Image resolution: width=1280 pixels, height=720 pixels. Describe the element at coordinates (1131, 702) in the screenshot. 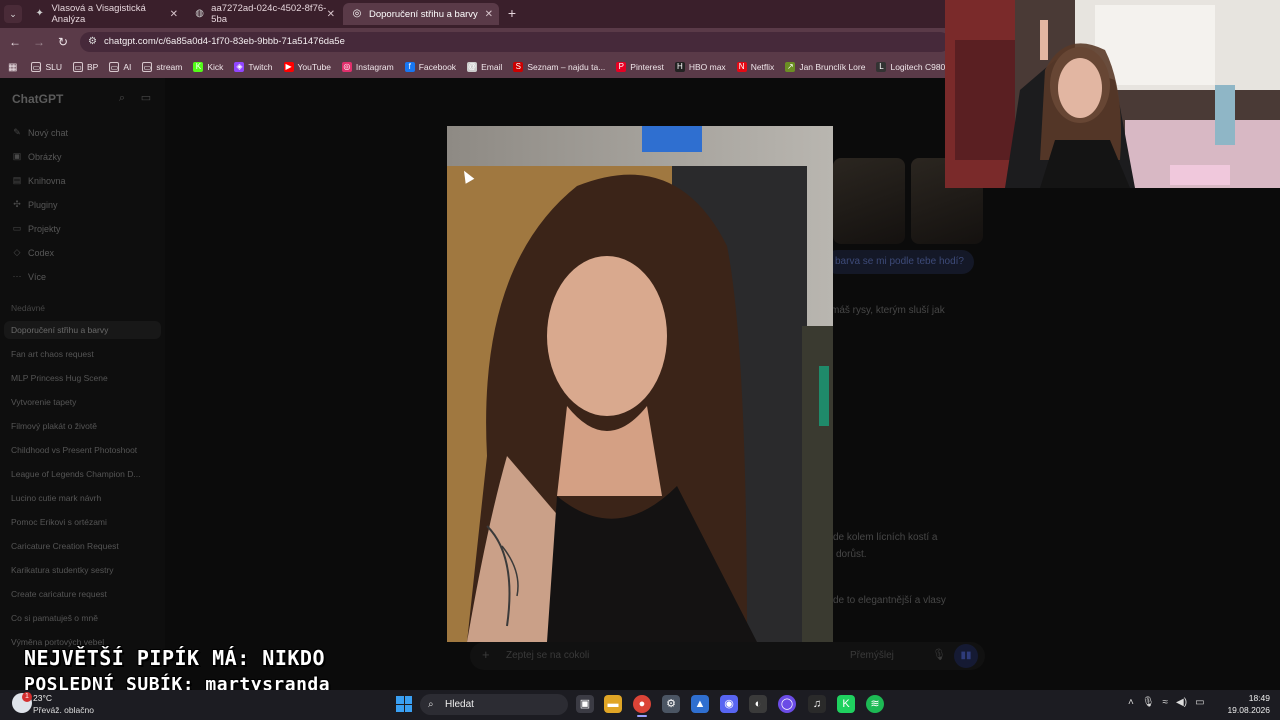

I see `chevron-up-icon: ˄` at that location.